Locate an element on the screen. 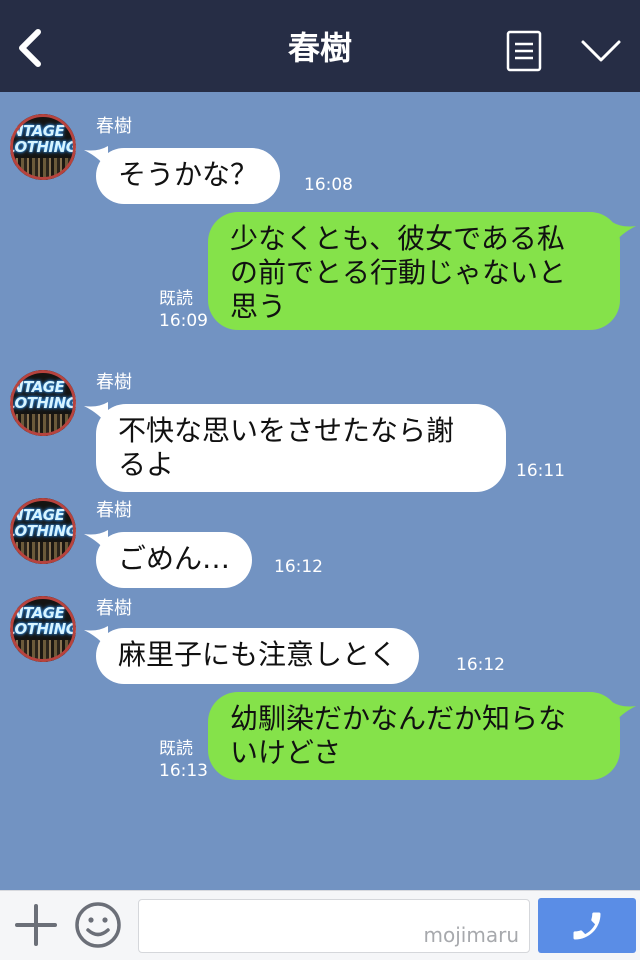  note-icon is located at coordinates (524, 51).